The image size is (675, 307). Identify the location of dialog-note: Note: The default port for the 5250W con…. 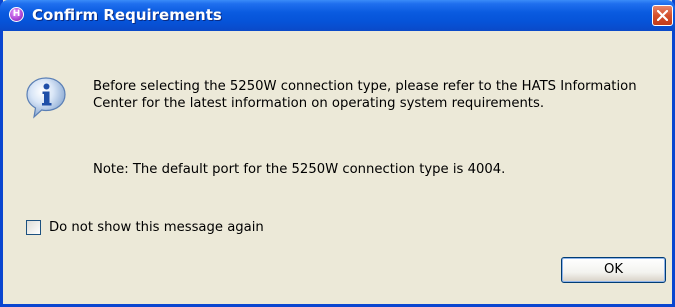
(299, 169).